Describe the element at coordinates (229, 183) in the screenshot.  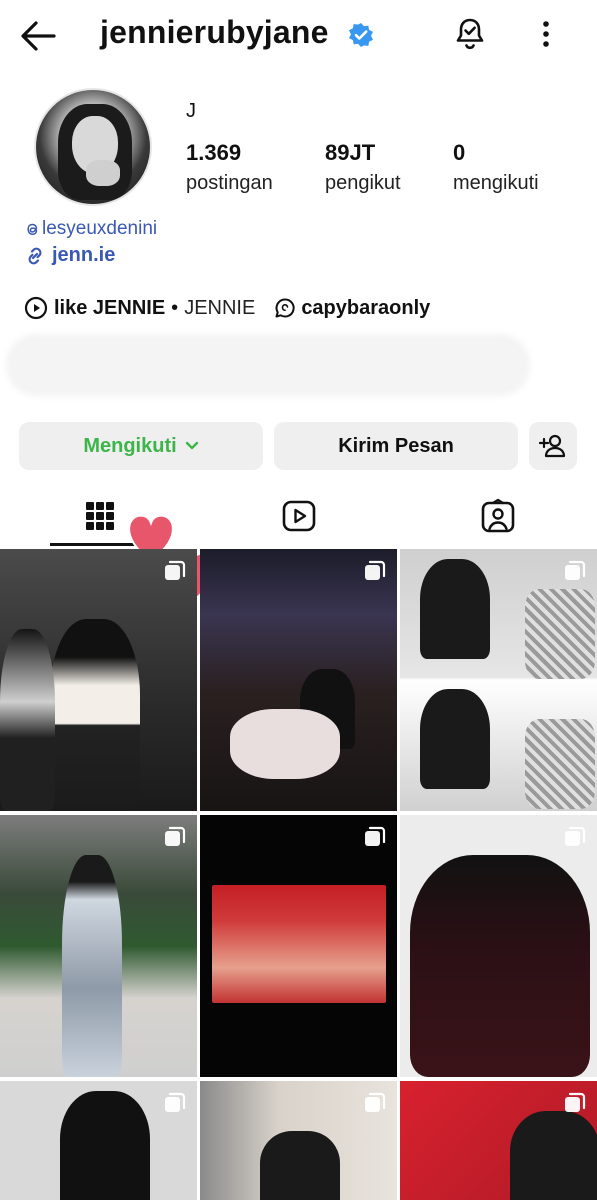
I see `stat-label: postingan` at that location.